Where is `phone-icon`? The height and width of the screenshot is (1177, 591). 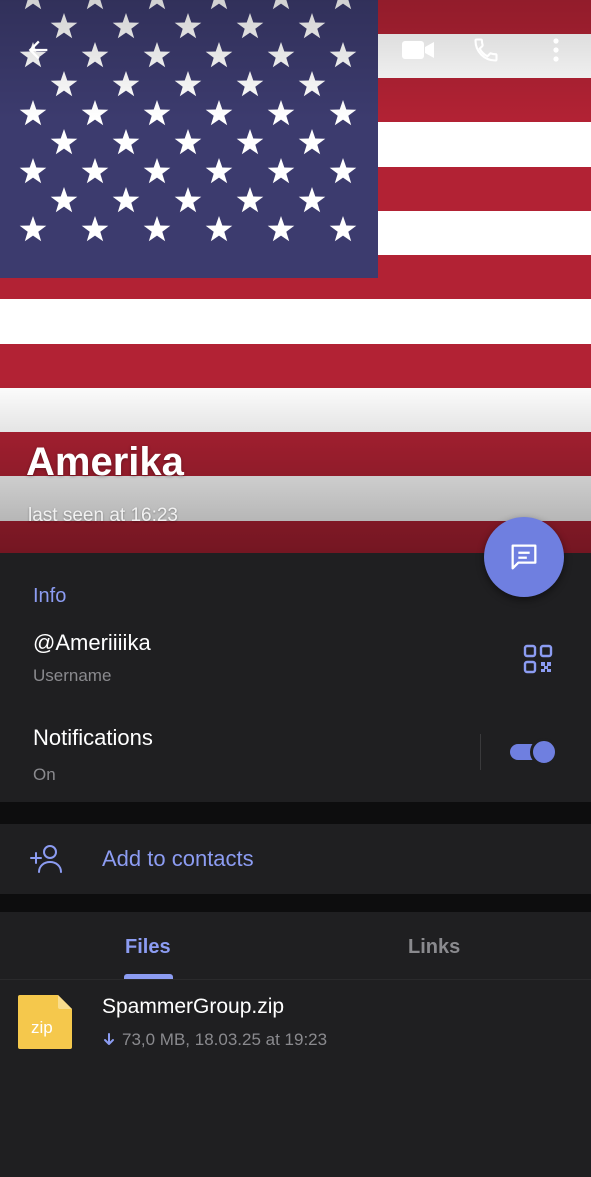
phone-icon is located at coordinates (486, 50).